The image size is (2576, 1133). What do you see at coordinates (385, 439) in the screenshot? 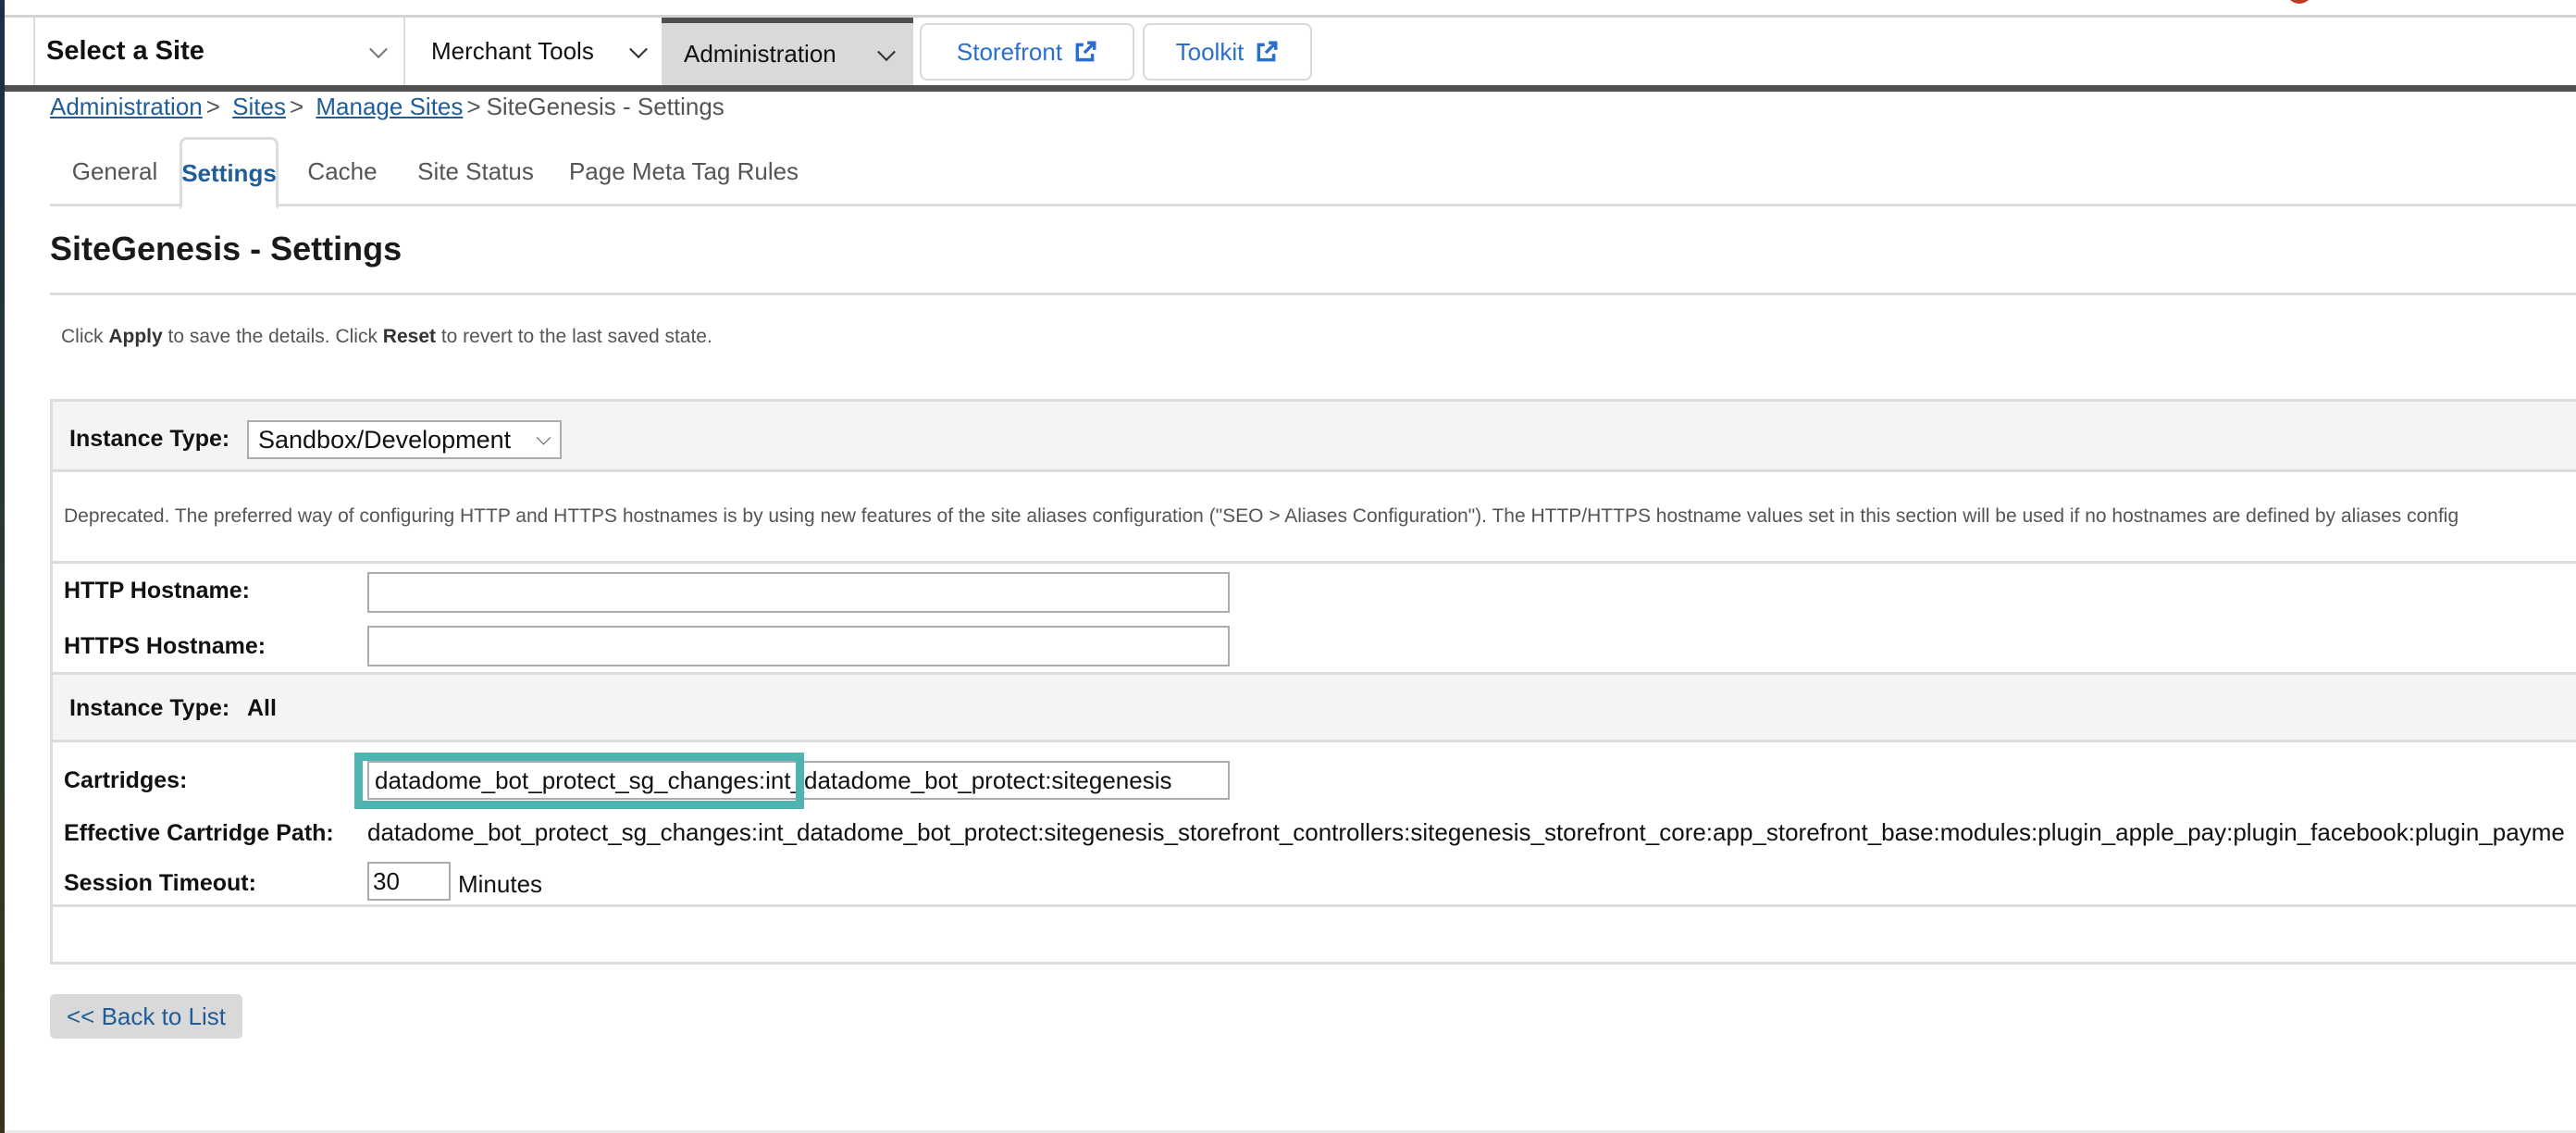
I see `instance-type-value: Sandbox/Development` at bounding box center [385, 439].